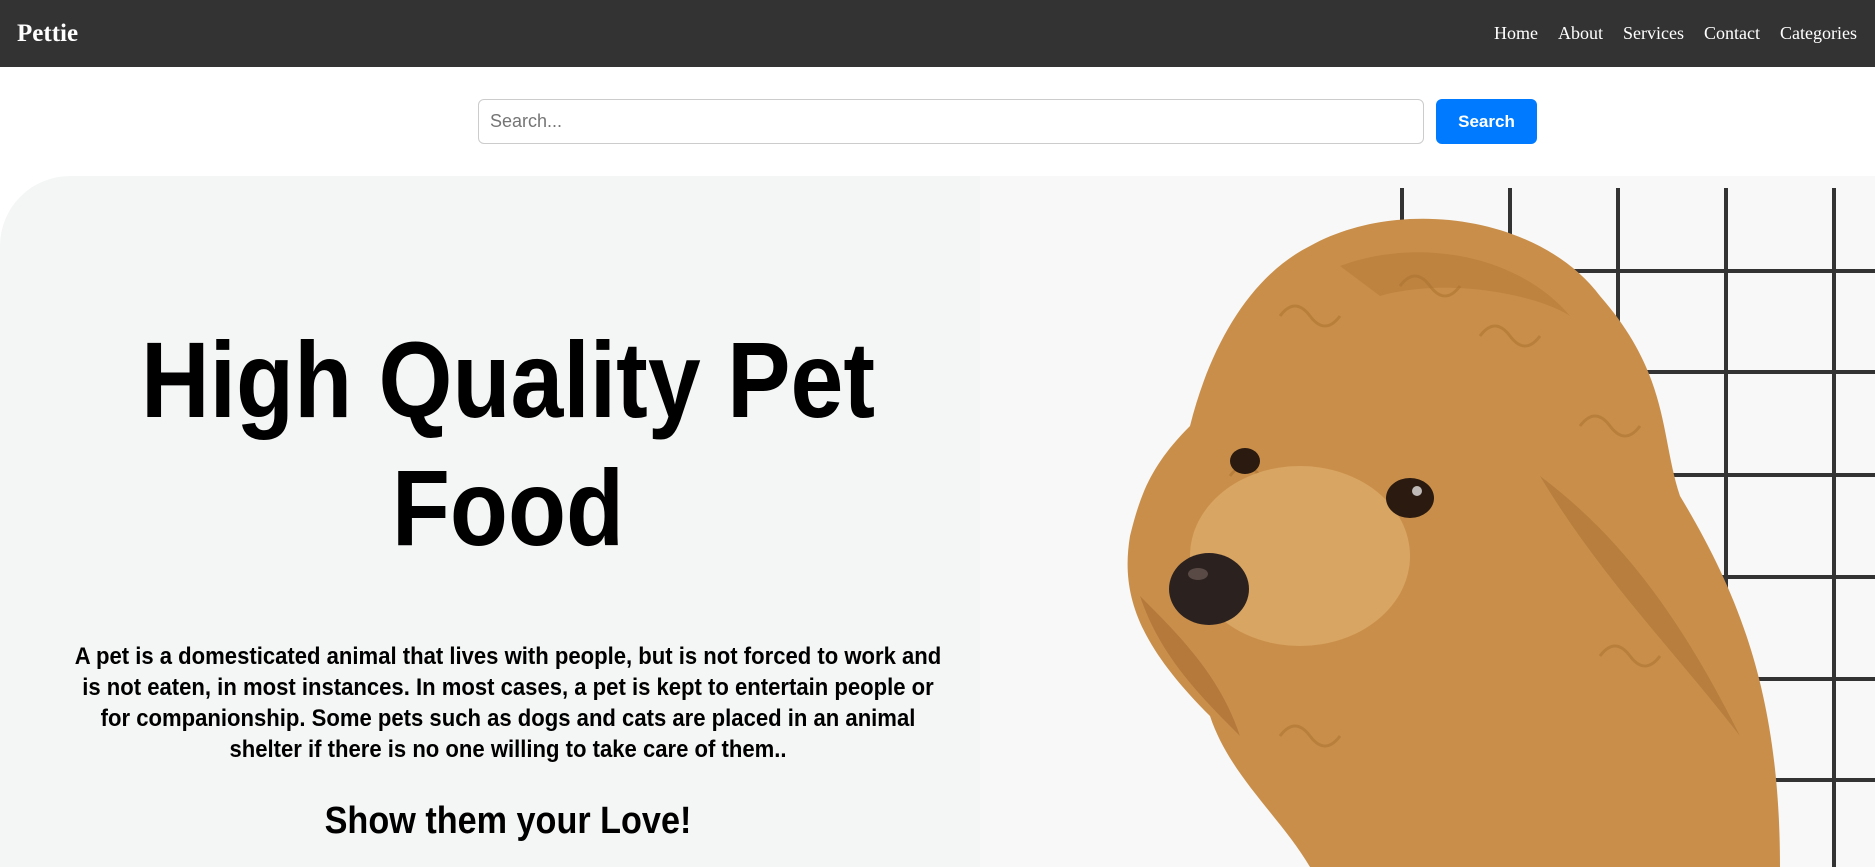 The image size is (1875, 867). What do you see at coordinates (1653, 33) in the screenshot?
I see `nav-link-services: Services` at bounding box center [1653, 33].